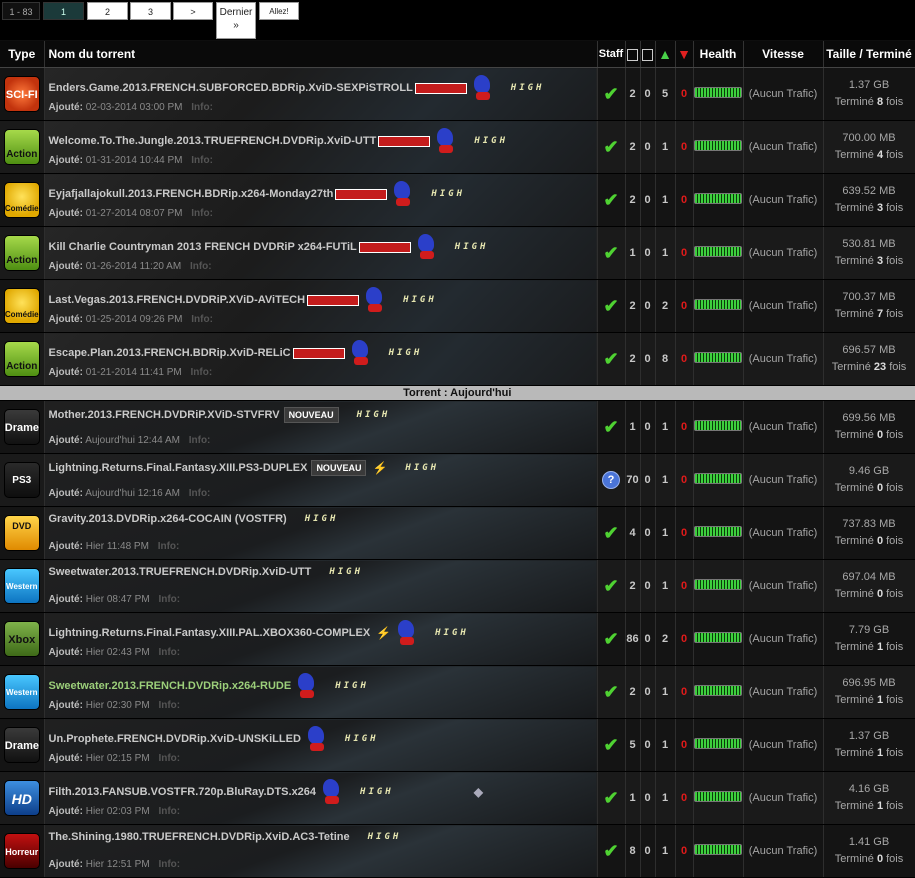  I want to click on page-3-link: 3, so click(150, 11).